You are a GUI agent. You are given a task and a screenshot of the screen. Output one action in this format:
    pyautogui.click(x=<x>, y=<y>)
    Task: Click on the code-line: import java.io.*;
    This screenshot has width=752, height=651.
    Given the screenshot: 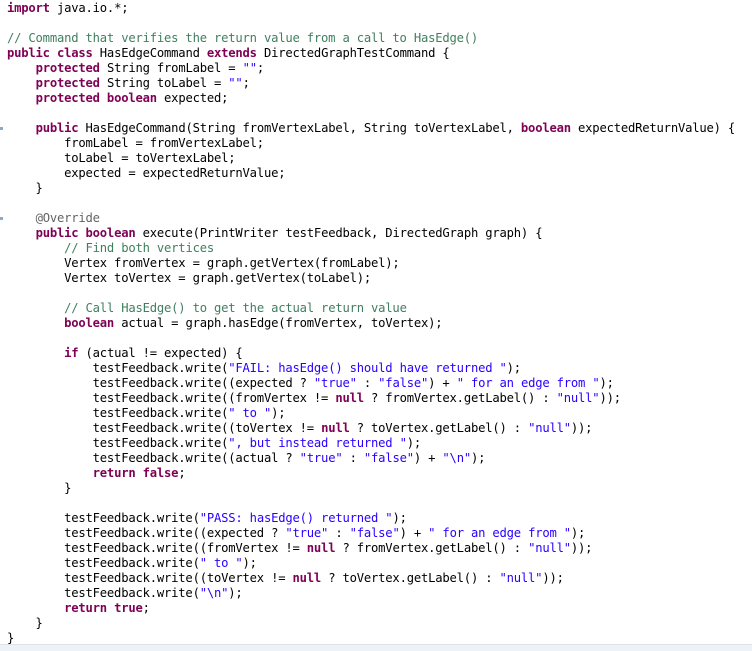 What is the action you would take?
    pyautogui.click(x=68, y=8)
    